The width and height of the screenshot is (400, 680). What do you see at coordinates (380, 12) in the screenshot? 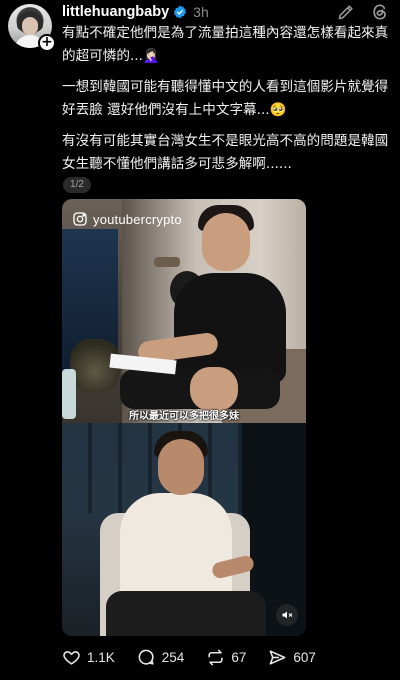
I see `threads-logo-icon` at bounding box center [380, 12].